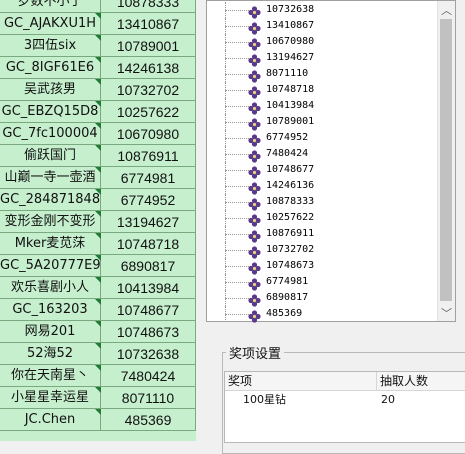 Image resolution: width=465 pixels, height=454 pixels. What do you see at coordinates (50, 200) in the screenshot?
I see `cell-name: GC_284871848s` at bounding box center [50, 200].